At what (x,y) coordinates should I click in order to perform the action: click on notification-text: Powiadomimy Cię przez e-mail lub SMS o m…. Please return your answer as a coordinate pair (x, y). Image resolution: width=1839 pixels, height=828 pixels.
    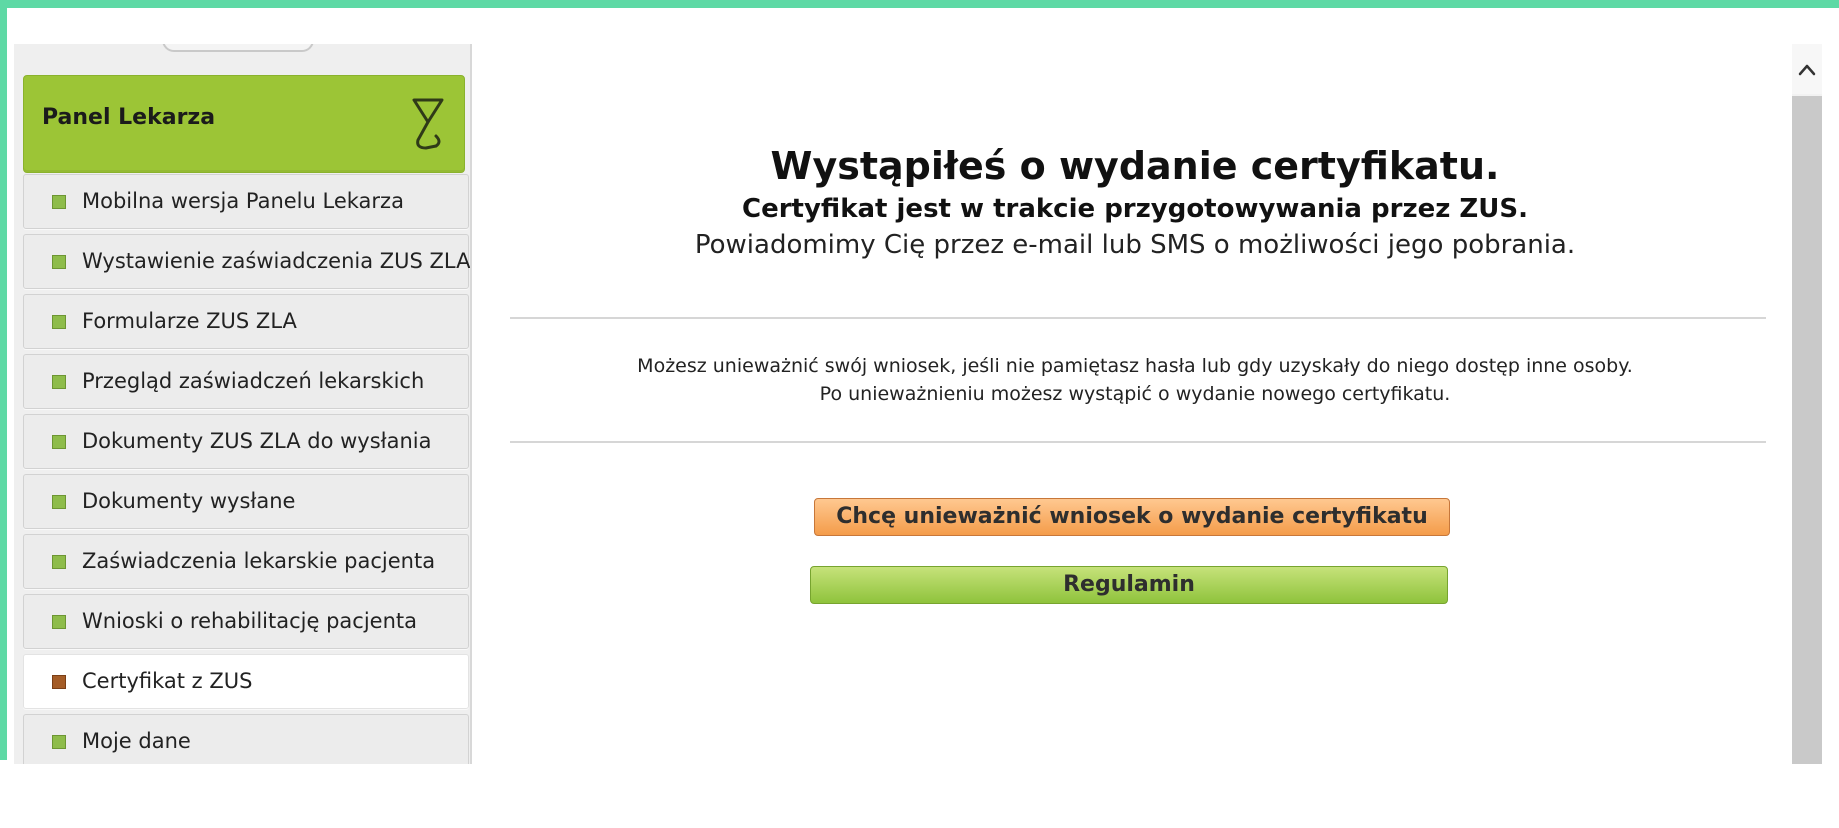
    Looking at the image, I should click on (1135, 245).